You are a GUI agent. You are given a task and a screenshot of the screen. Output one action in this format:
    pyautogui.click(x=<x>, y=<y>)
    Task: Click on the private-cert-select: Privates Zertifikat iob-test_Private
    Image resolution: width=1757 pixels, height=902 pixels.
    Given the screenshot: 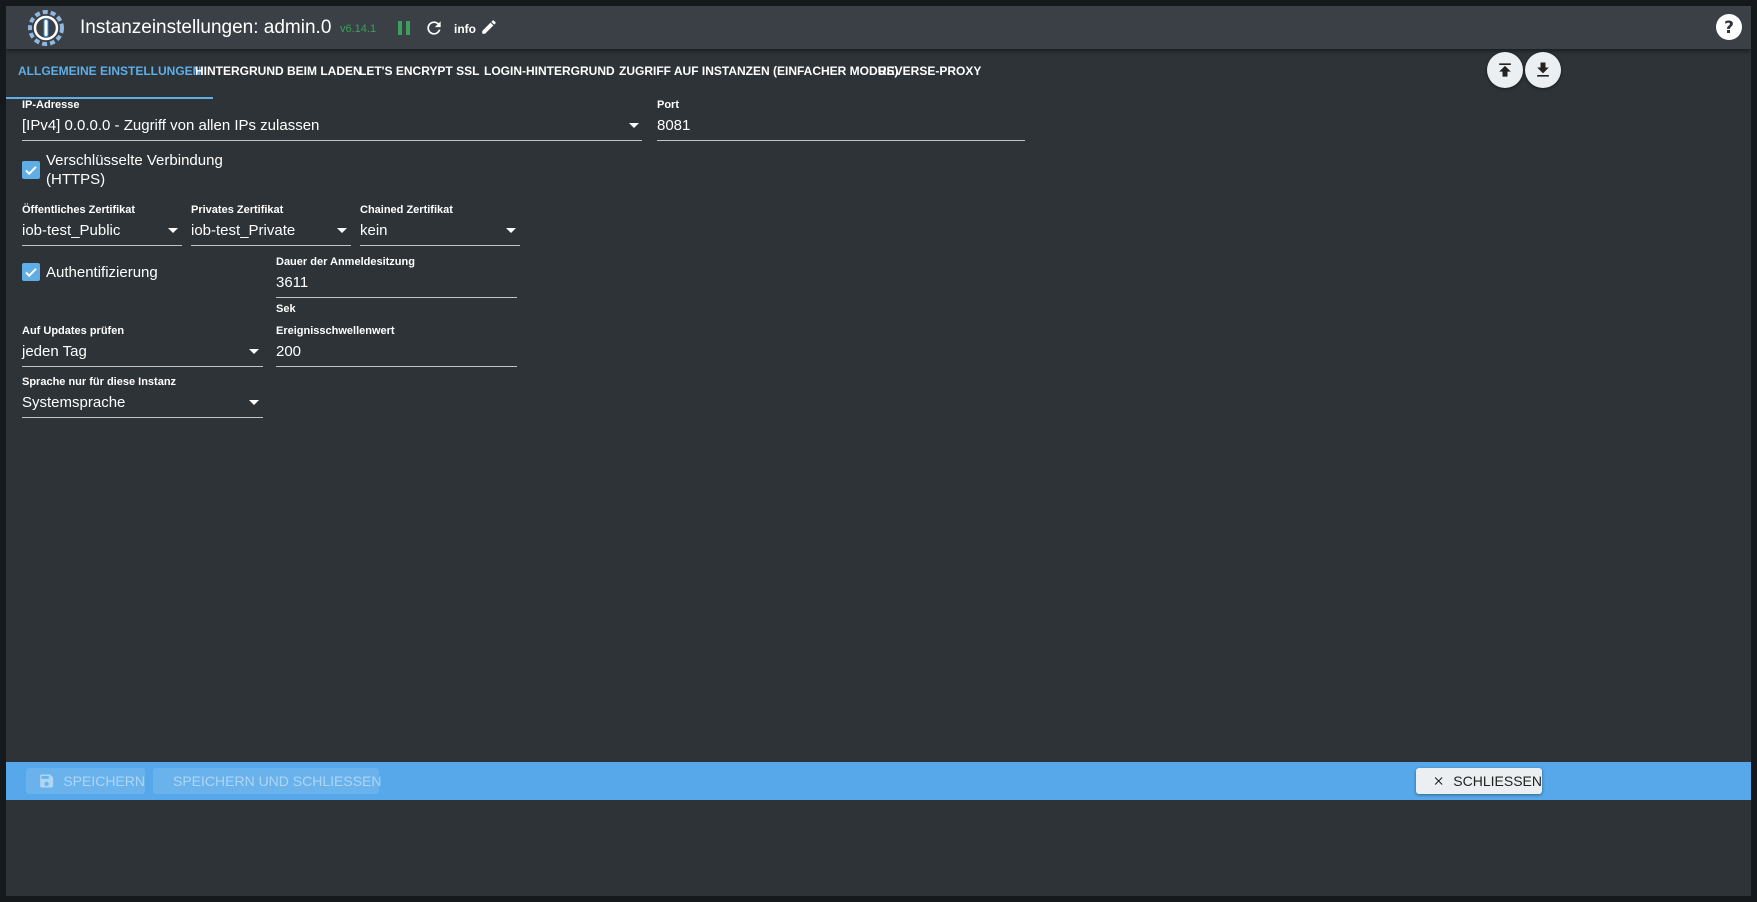 What is the action you would take?
    pyautogui.click(x=271, y=226)
    